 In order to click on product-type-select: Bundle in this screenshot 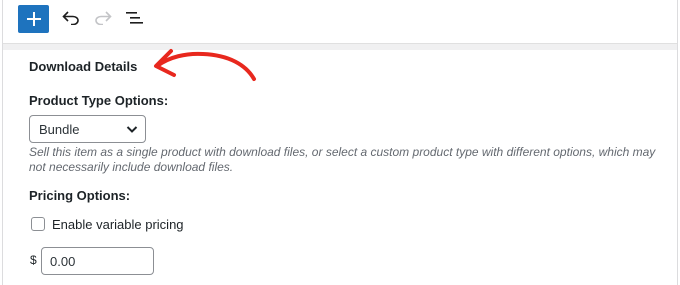, I will do `click(87, 129)`.